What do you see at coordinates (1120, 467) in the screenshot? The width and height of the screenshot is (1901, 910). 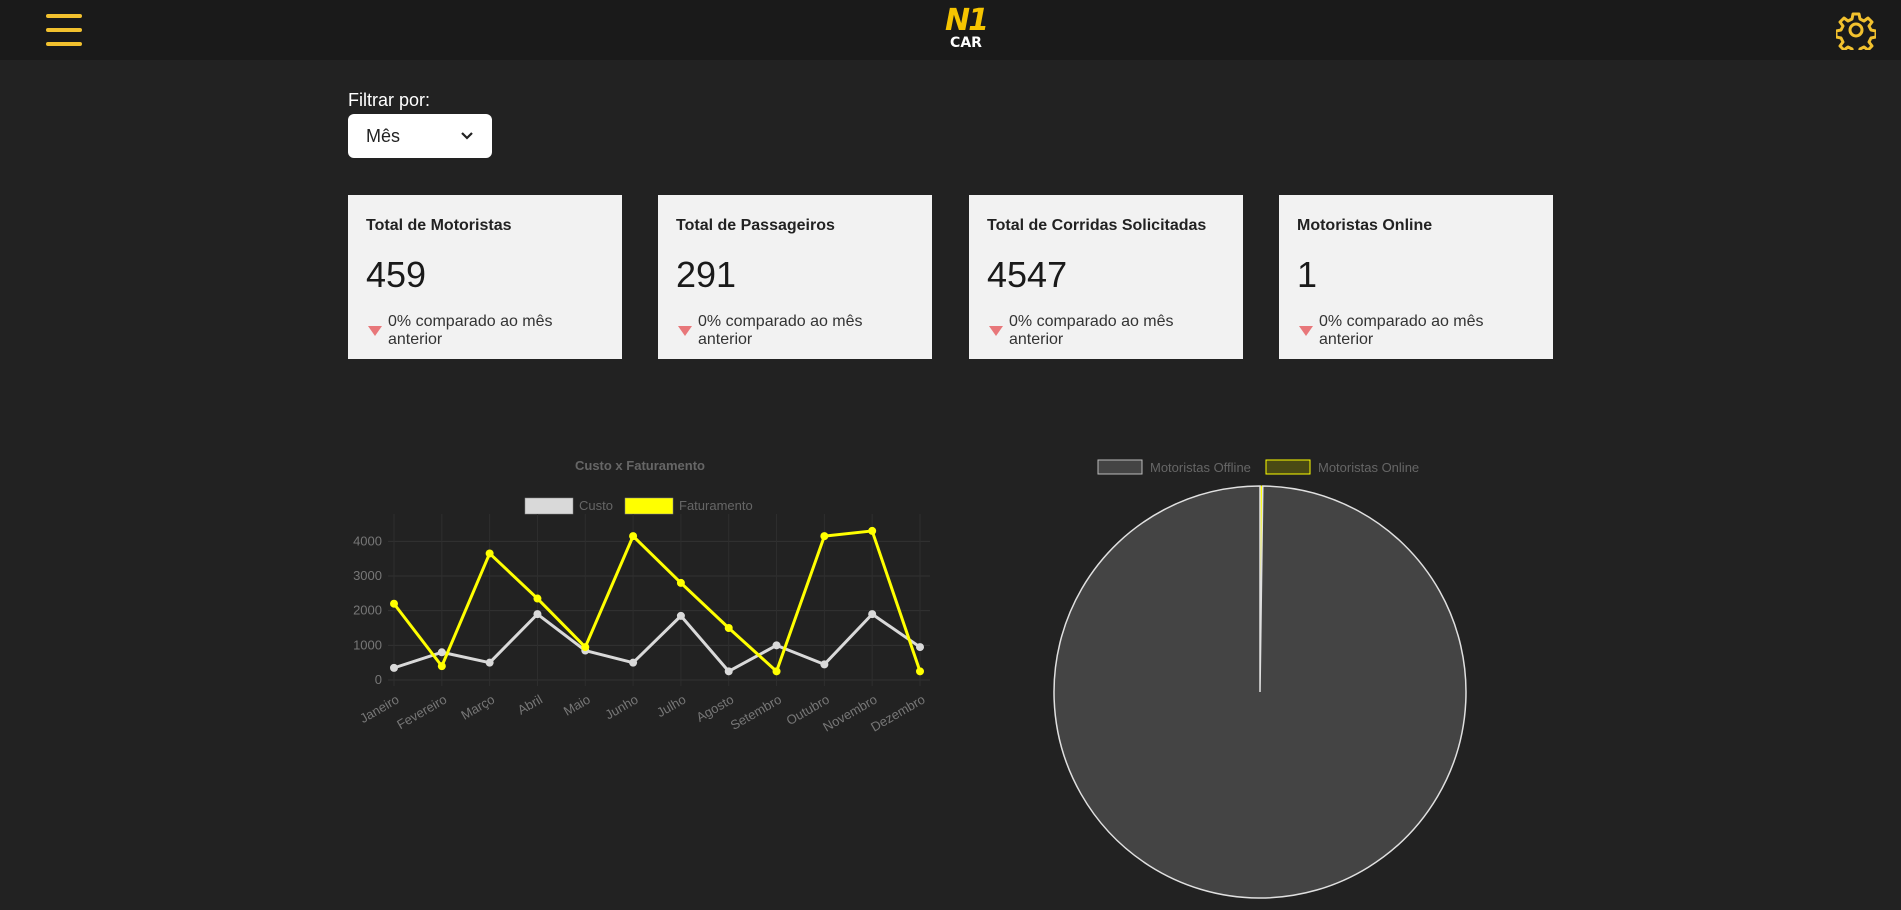 I see `legend-swatch-offline` at bounding box center [1120, 467].